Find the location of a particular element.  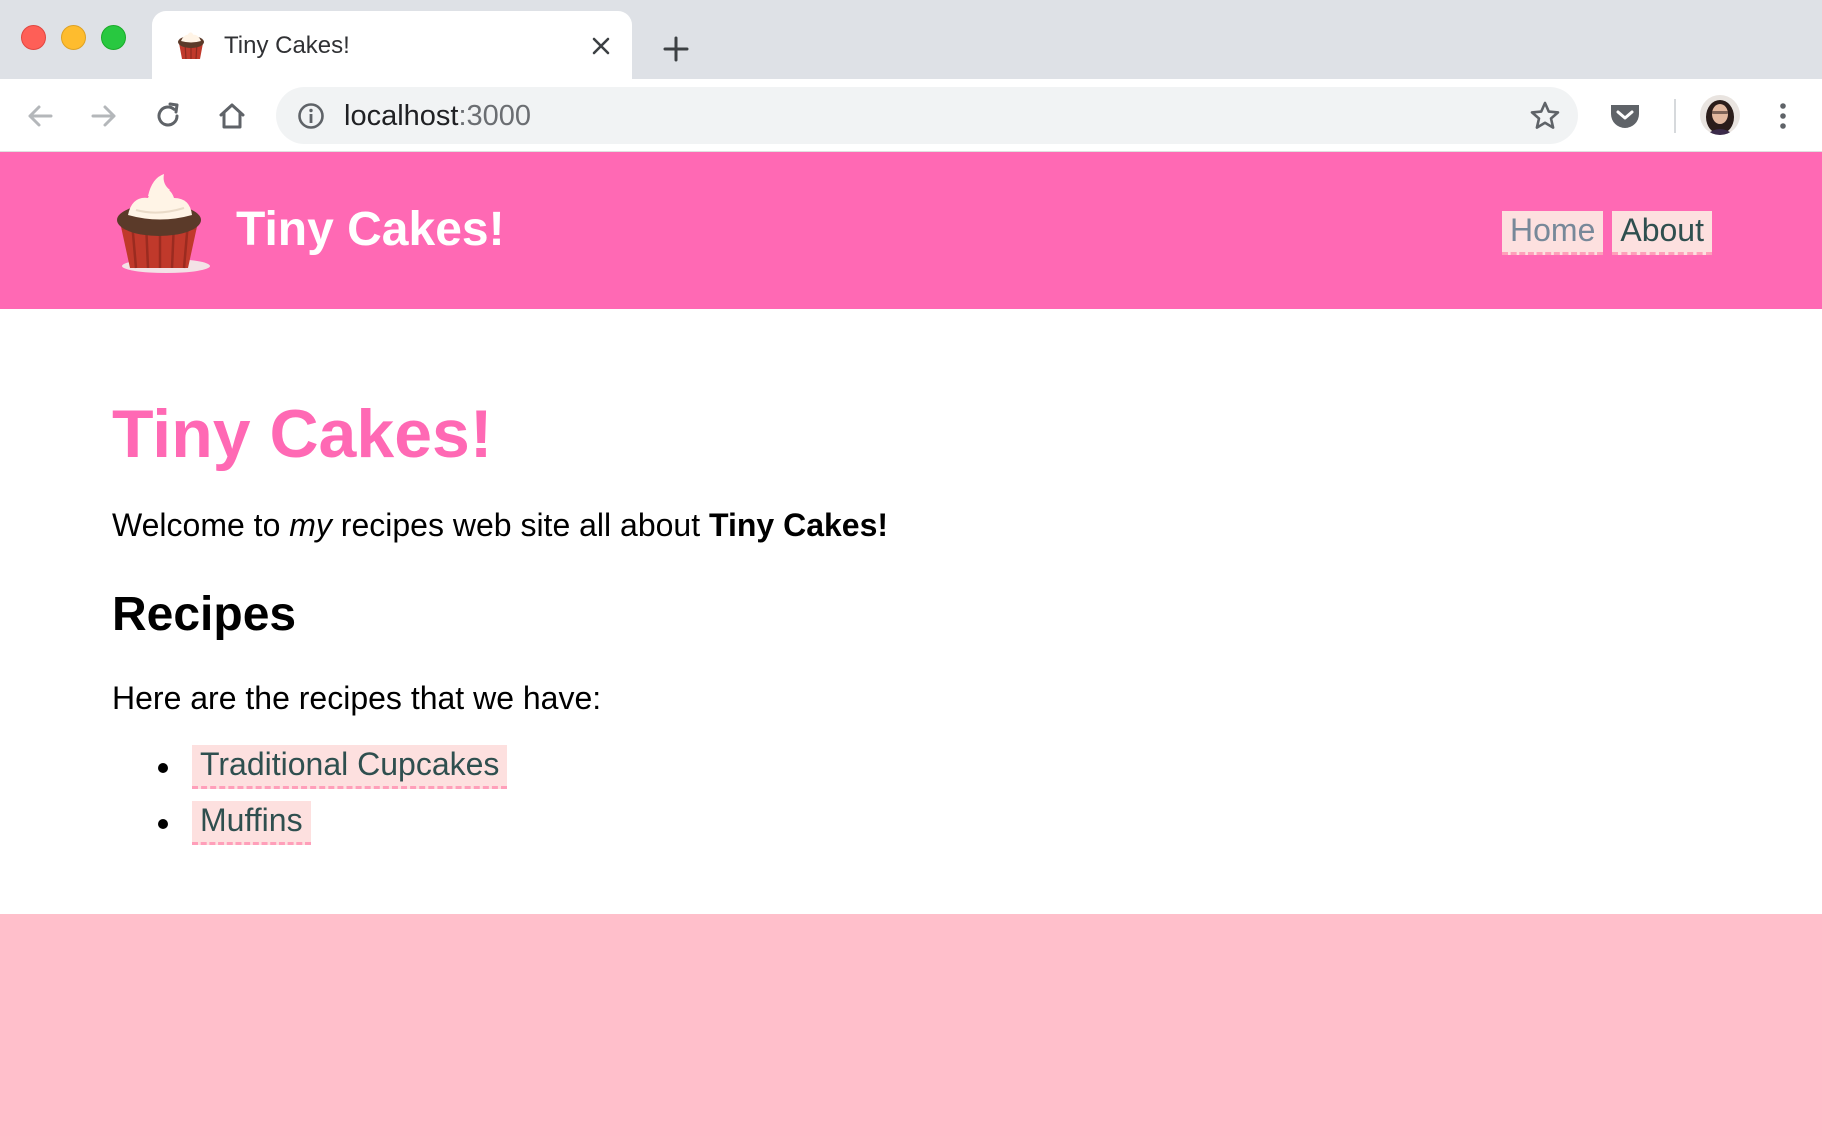

recipes-intro: Here are the recipes that we have: is located at coordinates (357, 698).